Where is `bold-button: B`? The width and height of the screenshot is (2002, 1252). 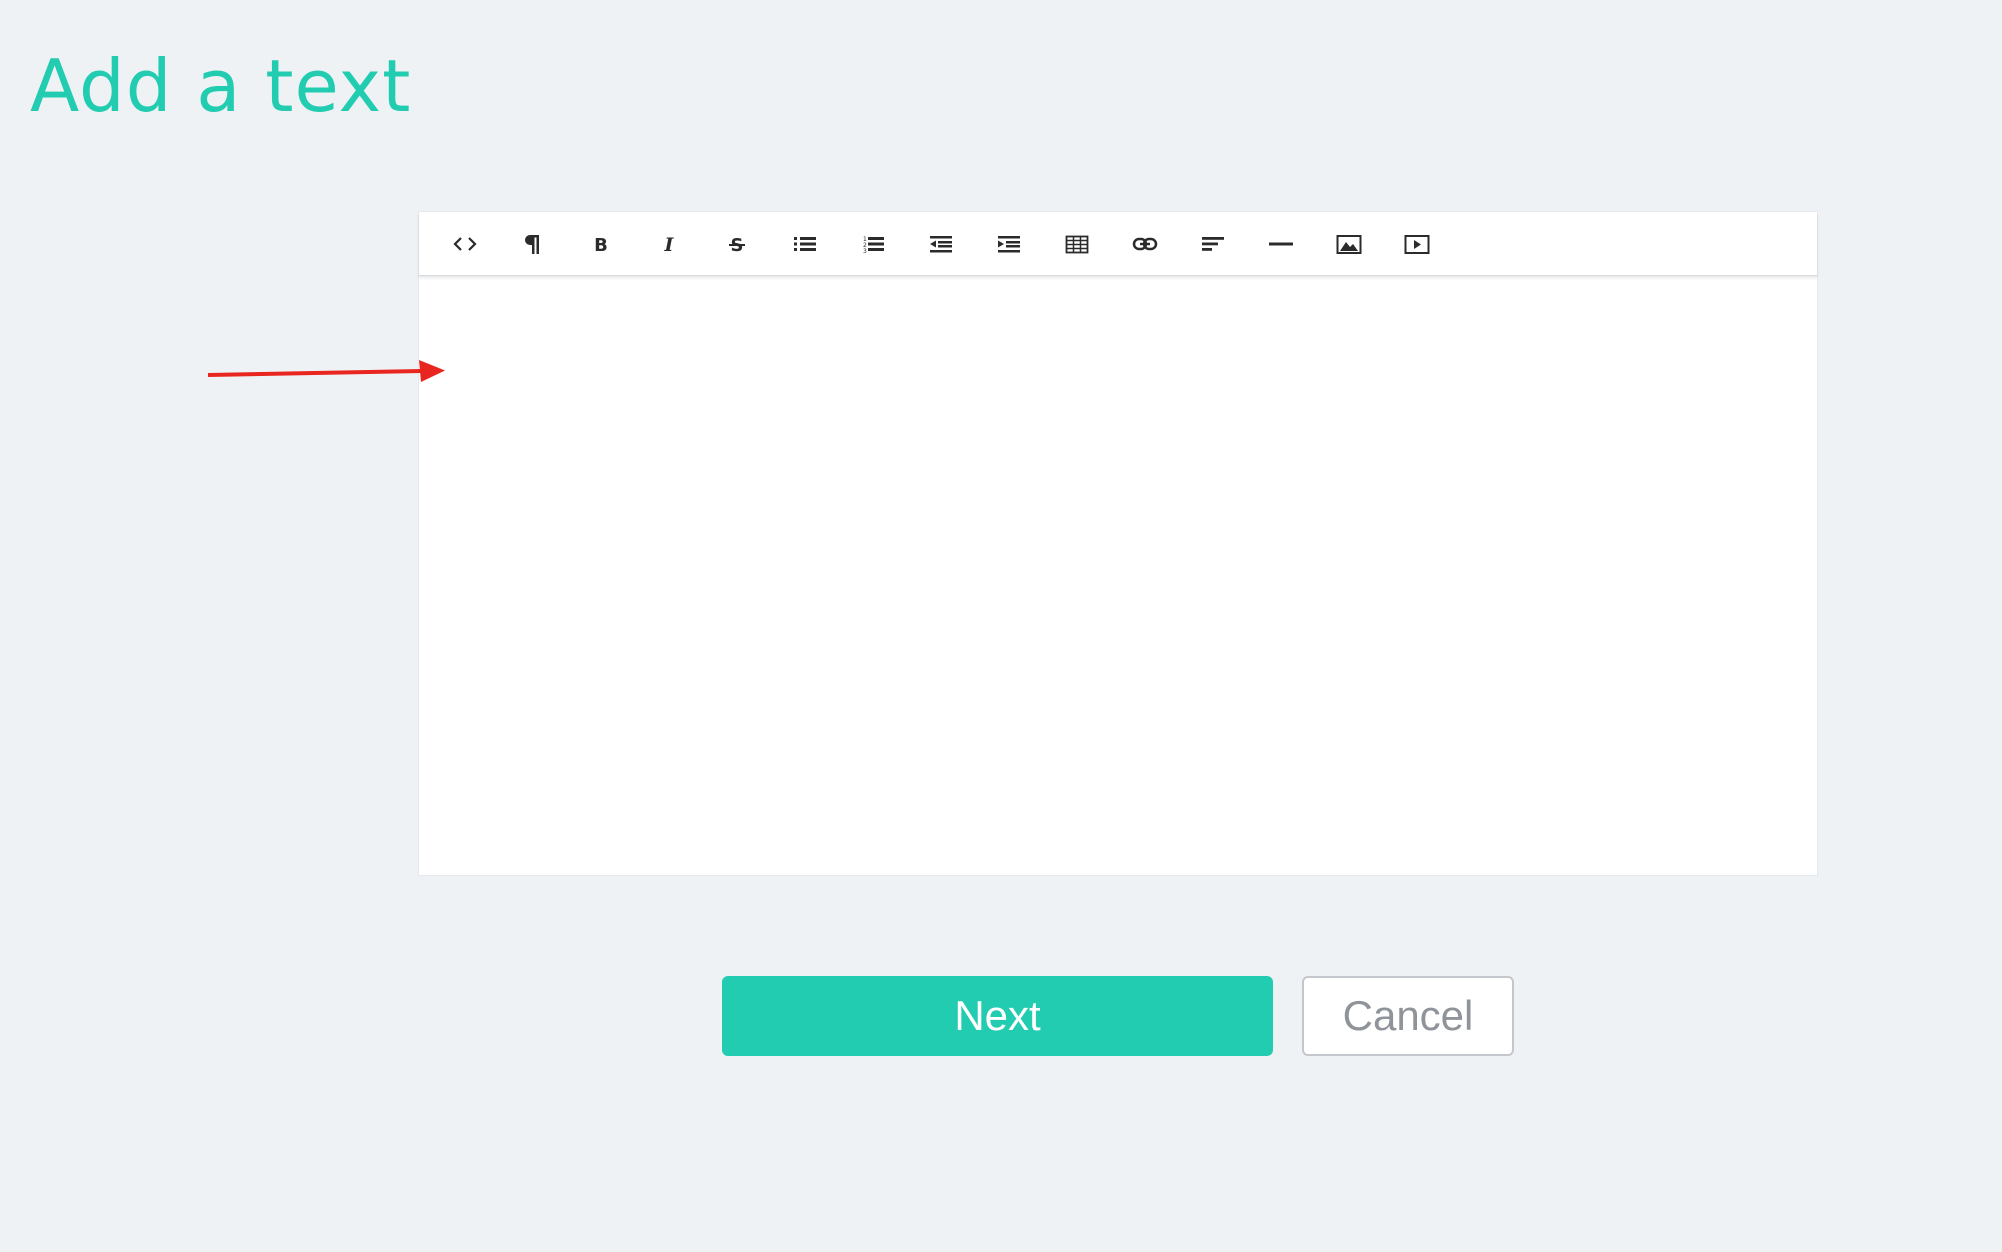
bold-button: B is located at coordinates (601, 244).